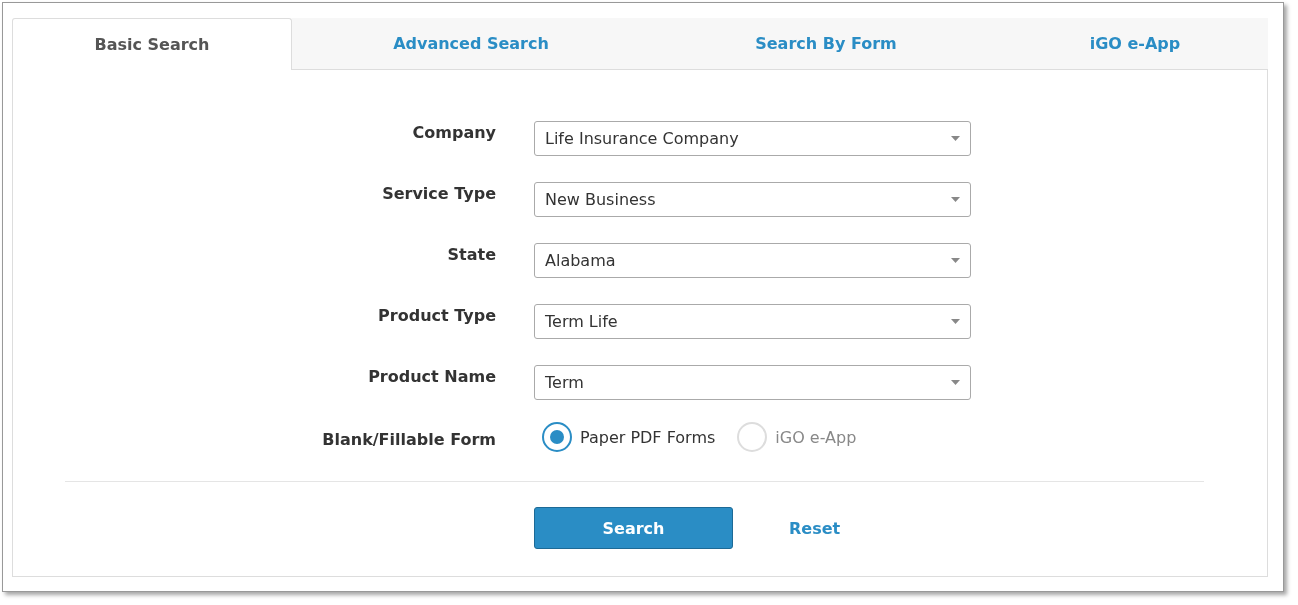  I want to click on radio-option: iGO e-App, so click(793, 437).